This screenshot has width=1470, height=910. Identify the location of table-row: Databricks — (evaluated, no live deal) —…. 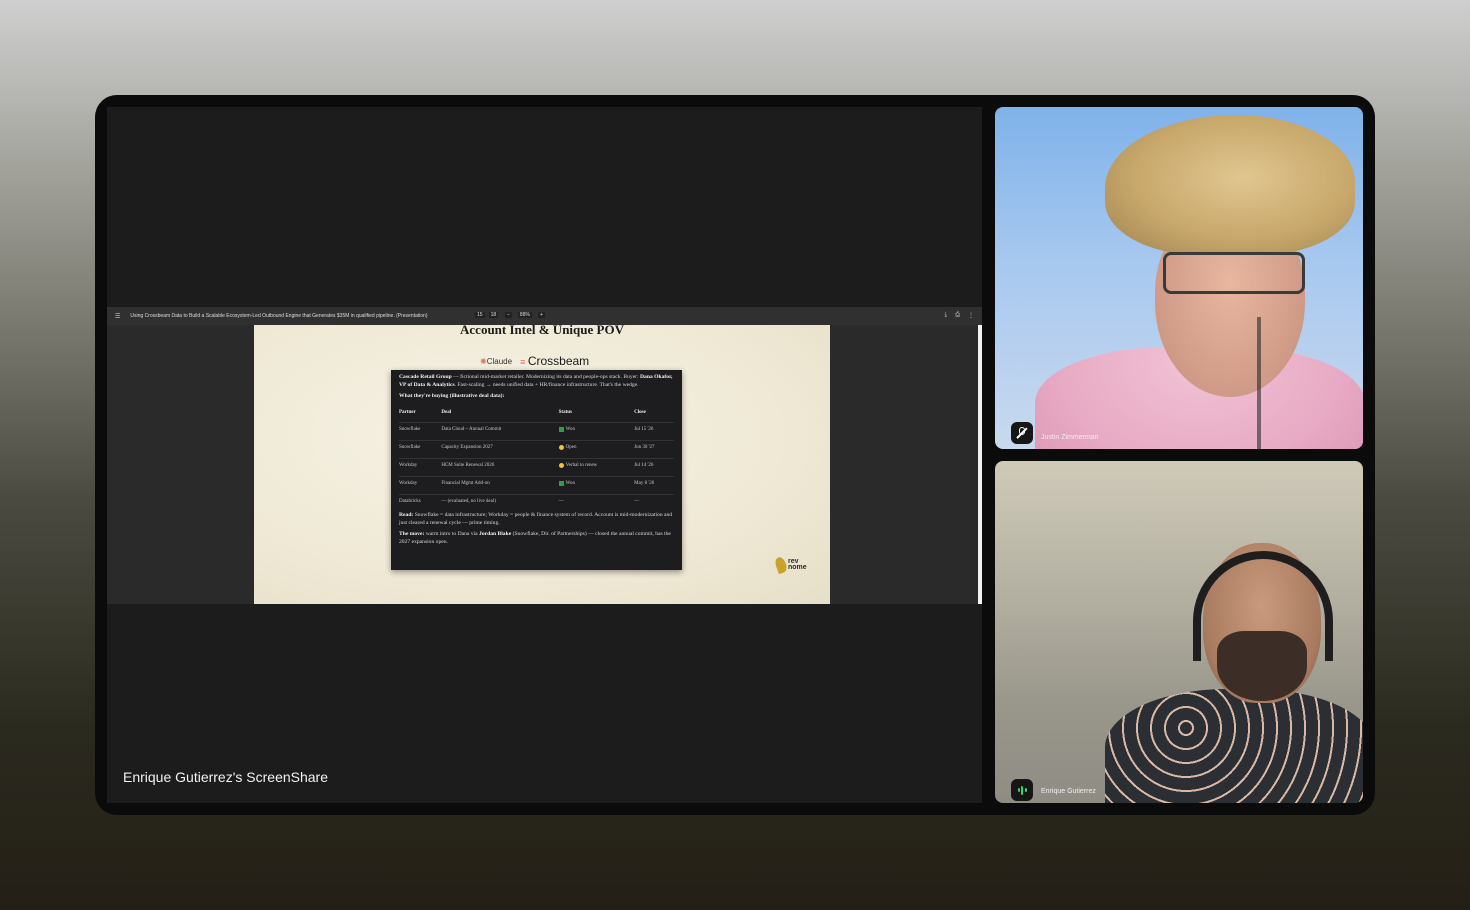
(536, 503).